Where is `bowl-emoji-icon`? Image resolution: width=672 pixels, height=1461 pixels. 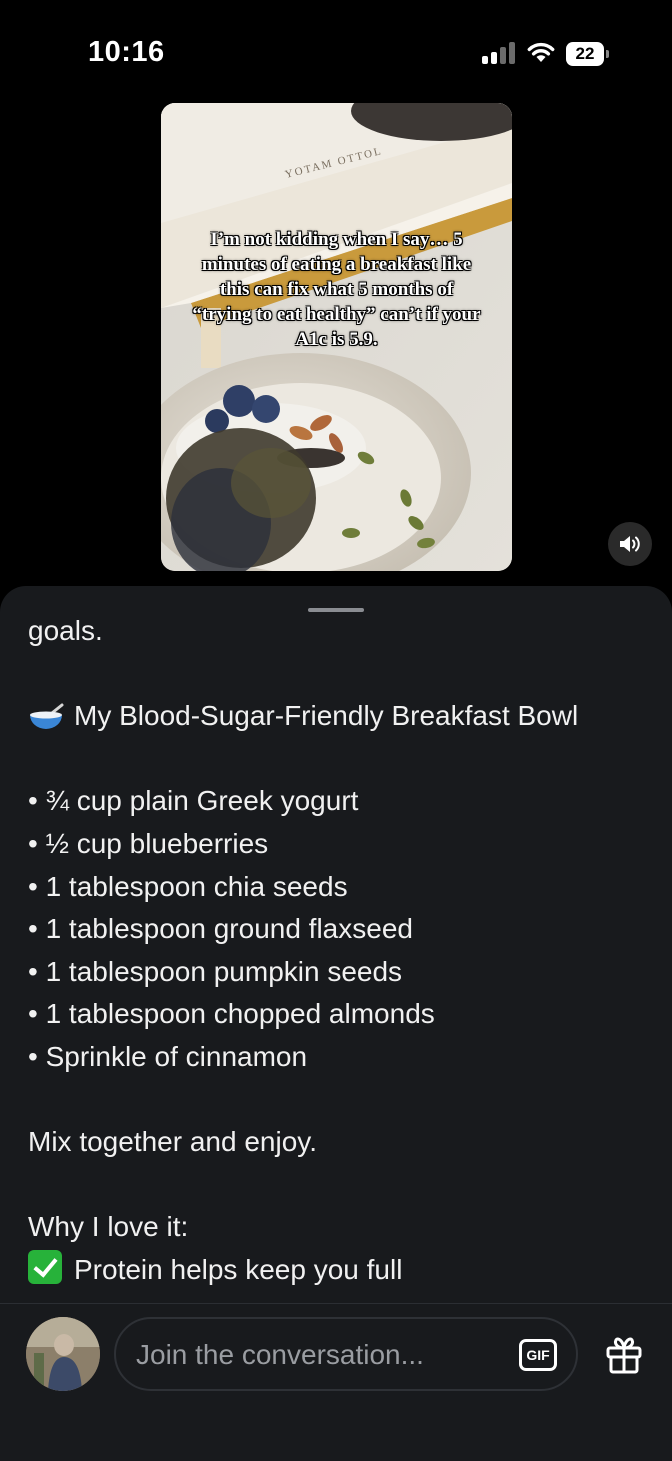
bowl-emoji-icon is located at coordinates (47, 716).